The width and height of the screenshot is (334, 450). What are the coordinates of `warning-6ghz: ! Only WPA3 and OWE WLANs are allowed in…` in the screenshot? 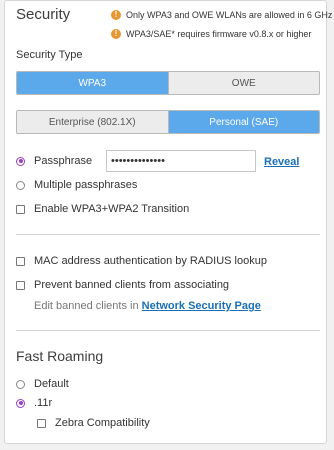 It's located at (221, 15).